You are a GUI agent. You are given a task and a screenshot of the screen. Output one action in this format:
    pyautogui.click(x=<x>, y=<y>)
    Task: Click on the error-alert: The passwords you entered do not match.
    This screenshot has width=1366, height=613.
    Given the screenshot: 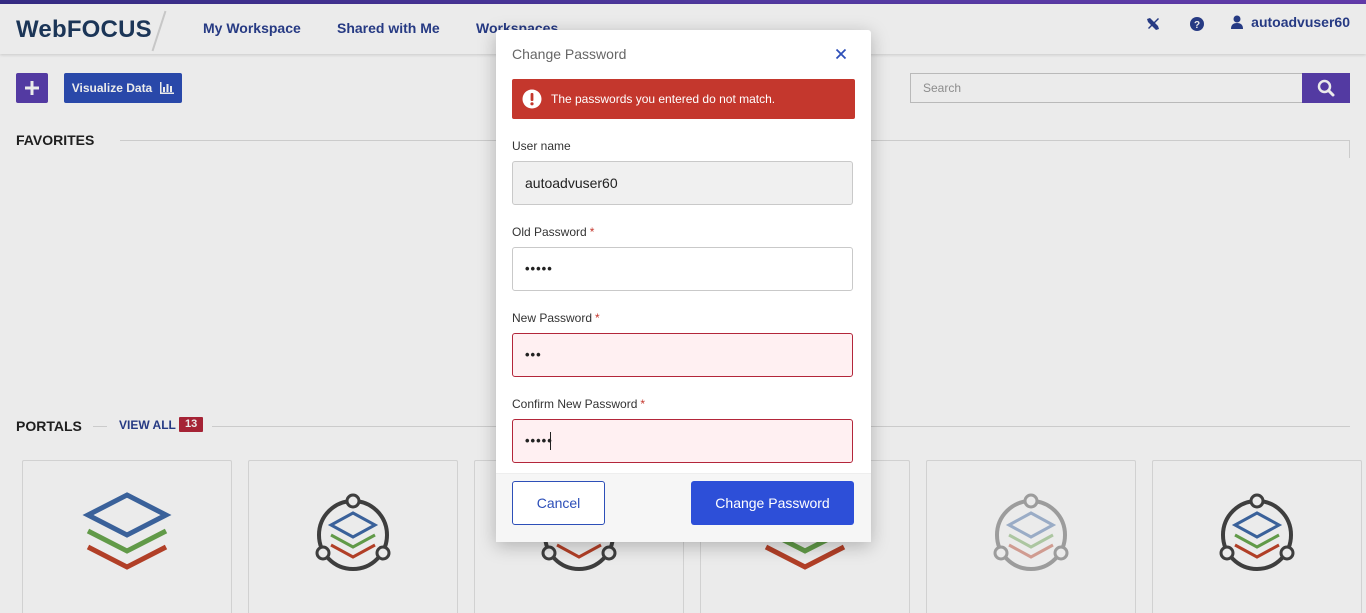 What is the action you would take?
    pyautogui.click(x=683, y=99)
    